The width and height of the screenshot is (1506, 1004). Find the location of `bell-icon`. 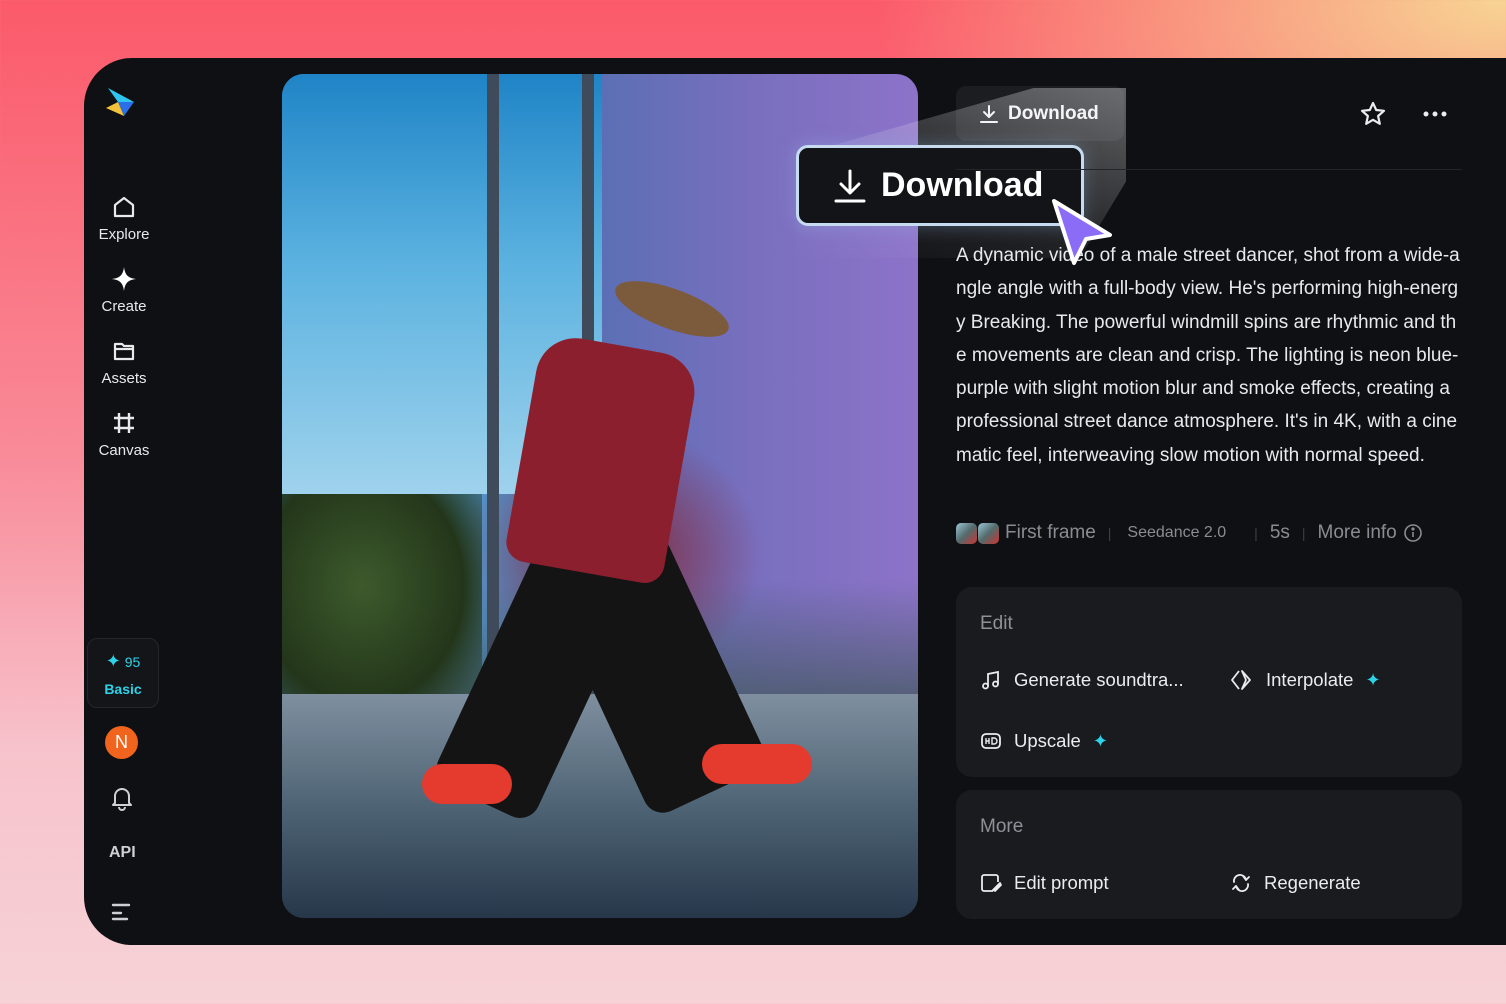

bell-icon is located at coordinates (122, 798).